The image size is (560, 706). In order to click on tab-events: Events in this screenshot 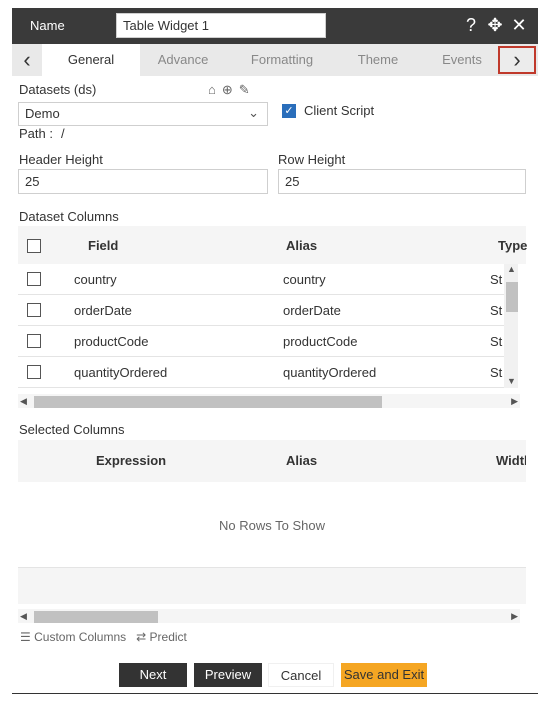, I will do `click(462, 60)`.